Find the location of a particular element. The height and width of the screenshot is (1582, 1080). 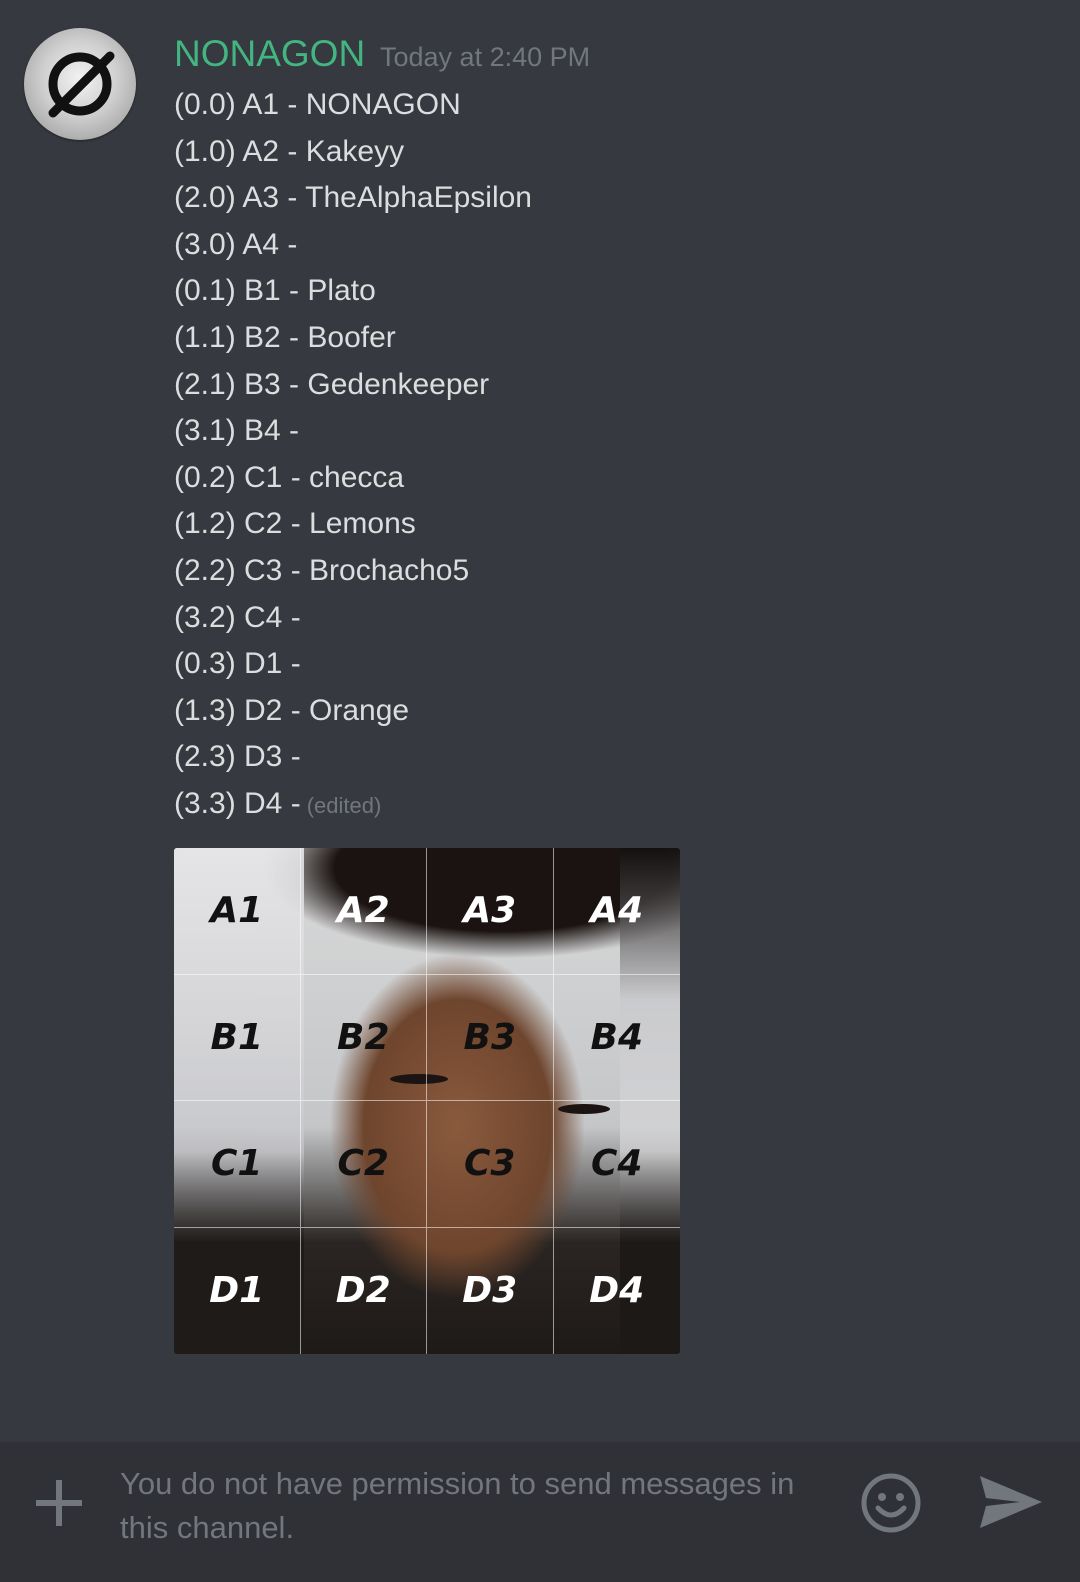

author-name: NONAGON is located at coordinates (269, 54).